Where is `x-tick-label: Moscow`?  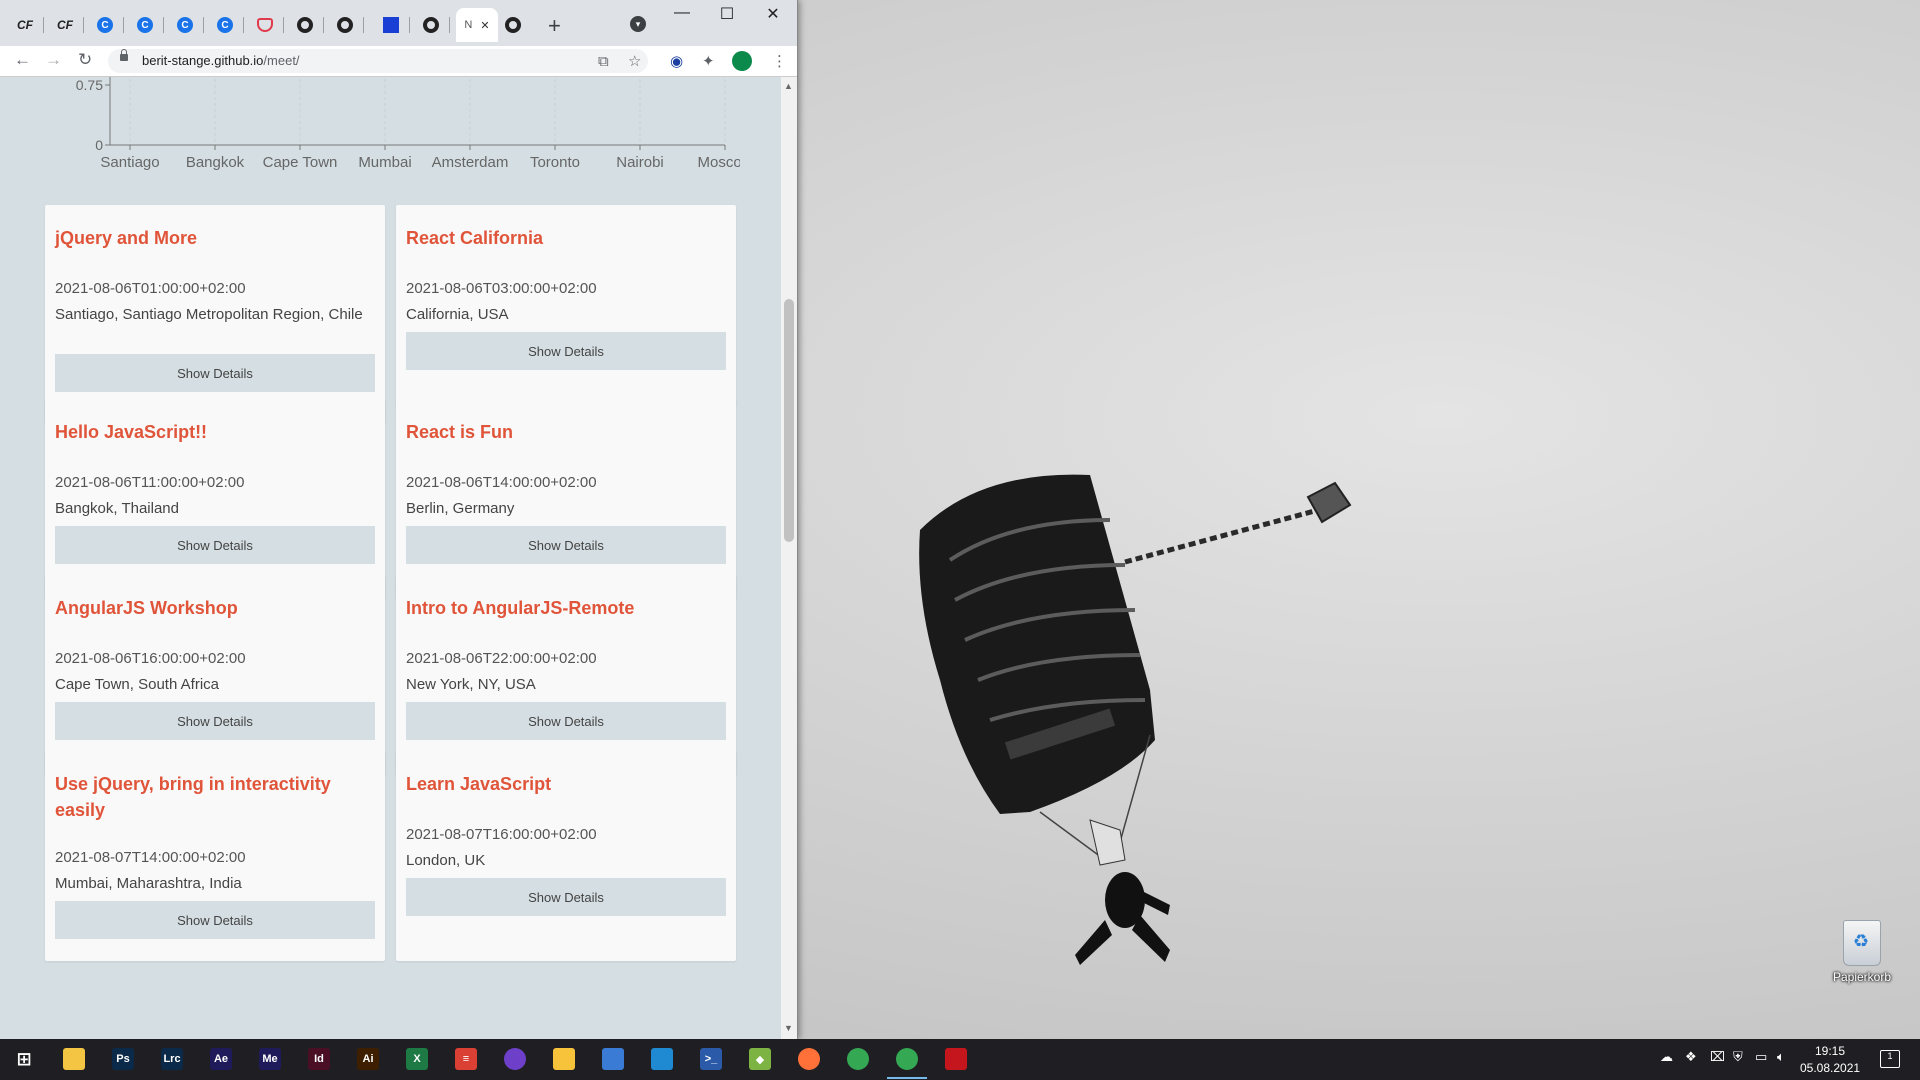 x-tick-label: Moscow is located at coordinates (718, 162).